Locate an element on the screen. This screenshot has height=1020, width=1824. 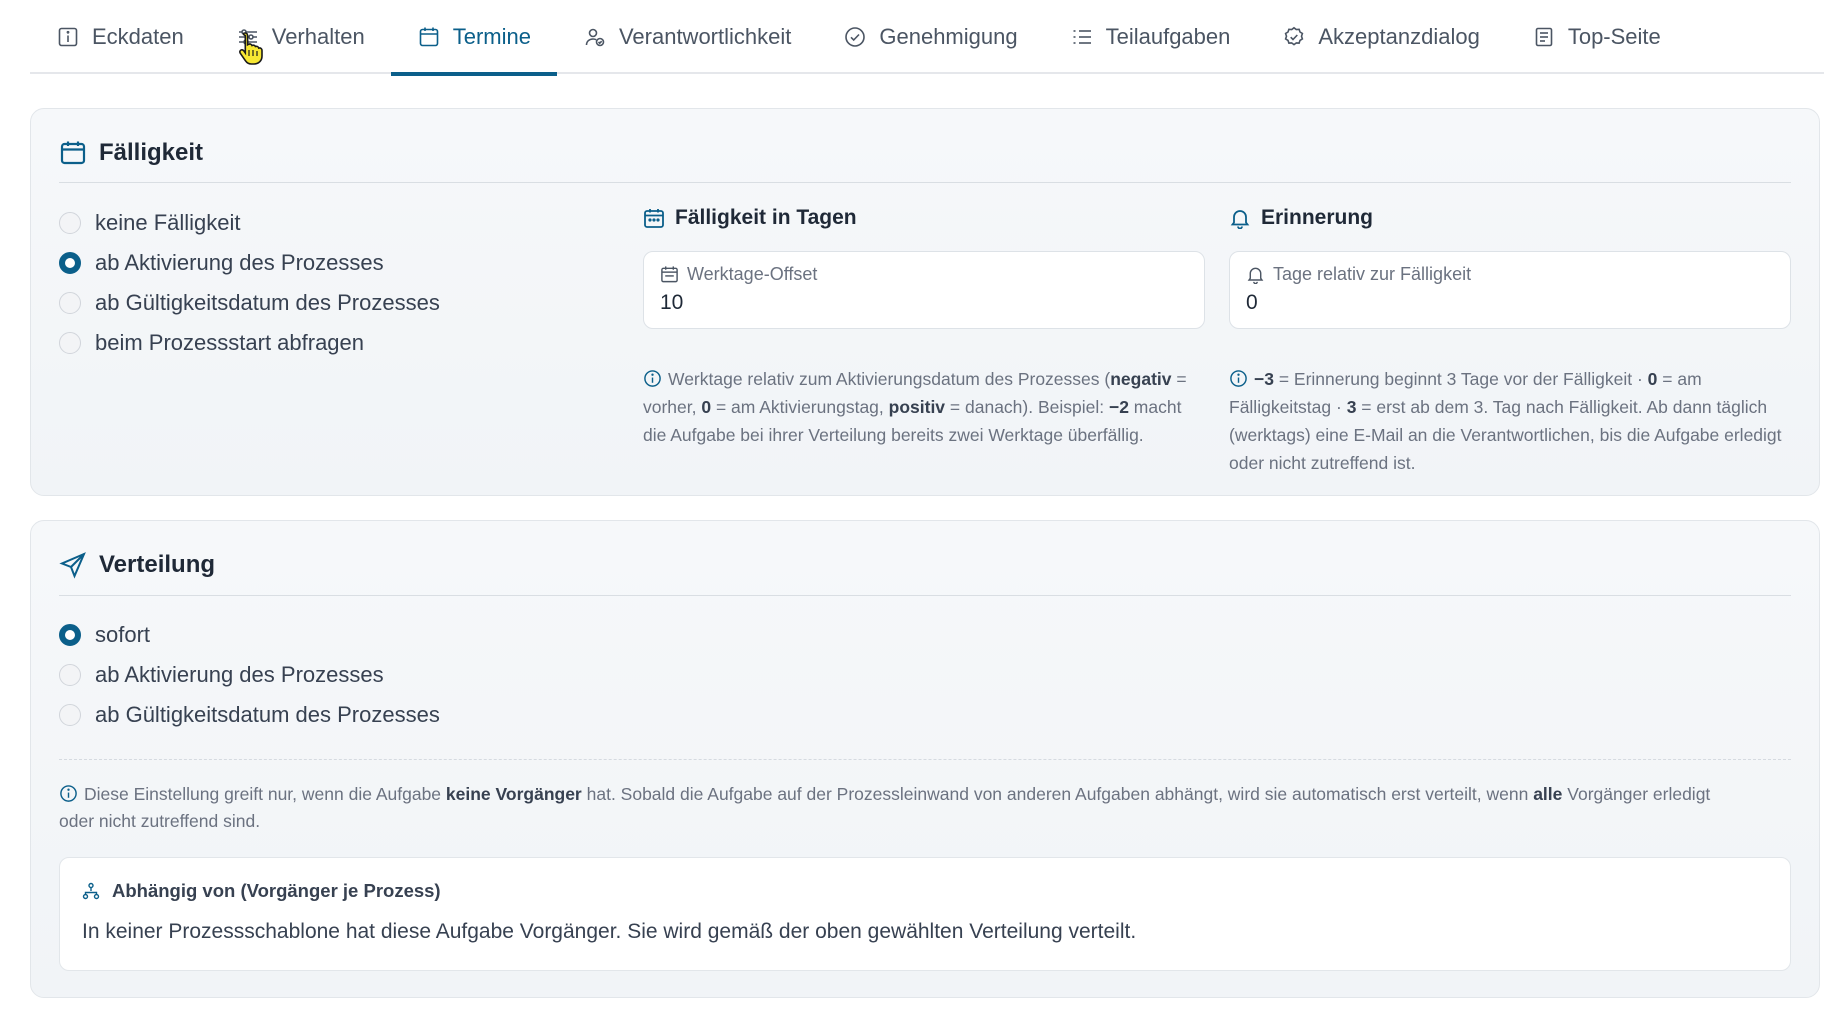
tab-label: Termine is located at coordinates (491, 36).